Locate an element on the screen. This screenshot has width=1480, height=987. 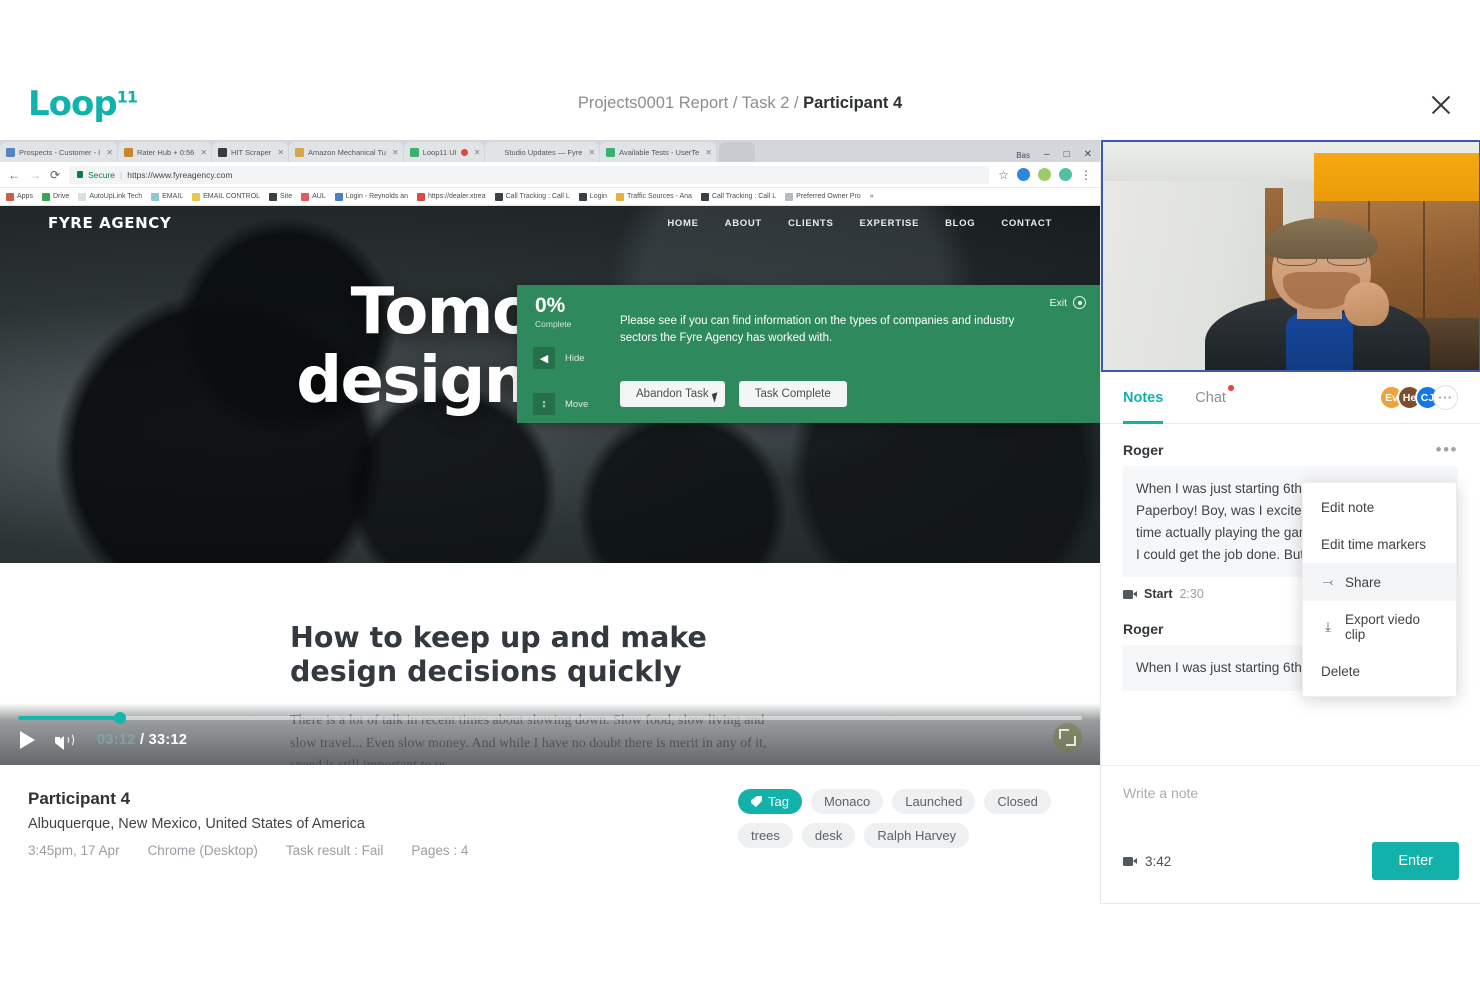
avatar-overflow-button: ··· is located at coordinates (1445, 397).